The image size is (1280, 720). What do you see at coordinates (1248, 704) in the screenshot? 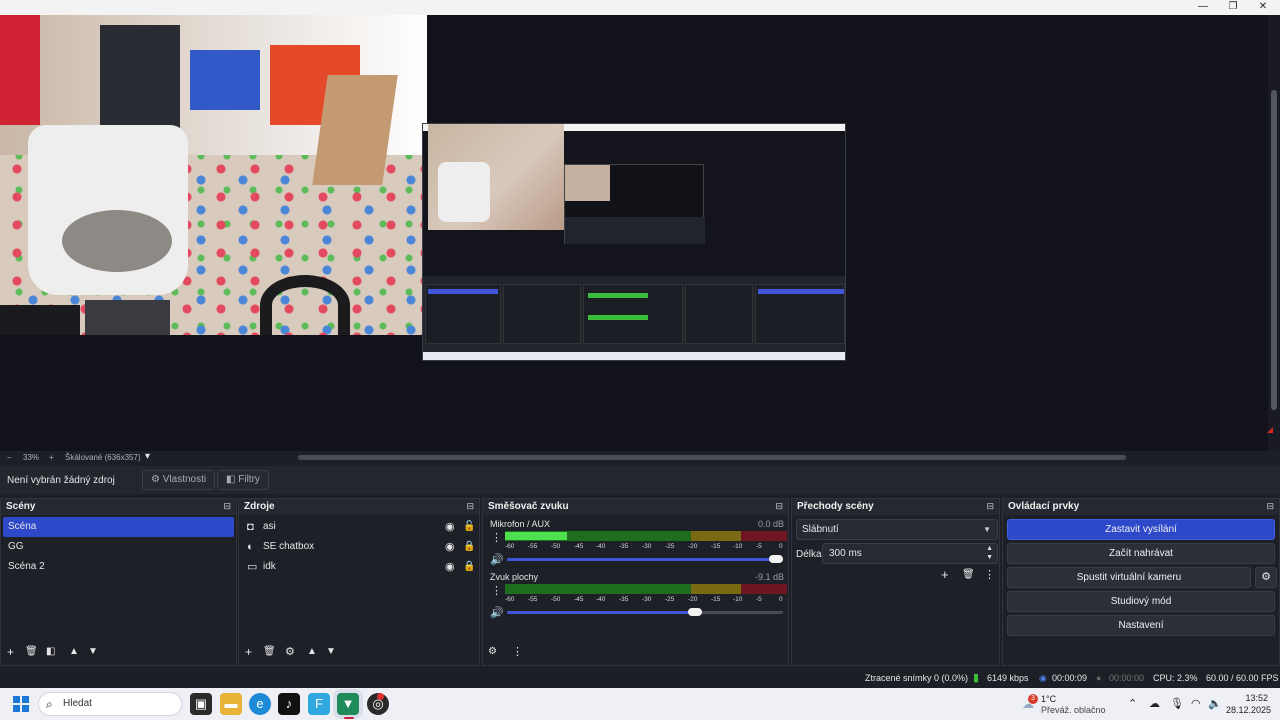
I see `system-clock: 13:52 28.12.2025` at bounding box center [1248, 704].